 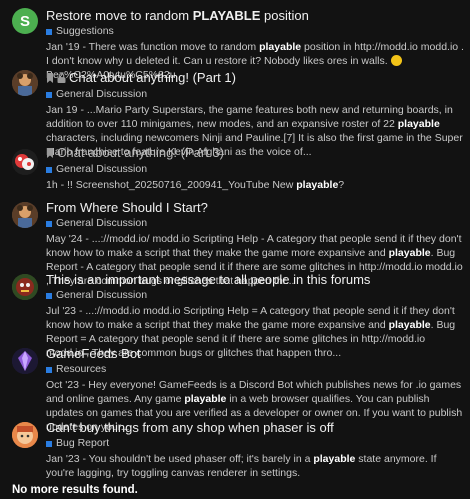 What do you see at coordinates (119, 15) in the screenshot?
I see `result-title-text: Restore move to random` at bounding box center [119, 15].